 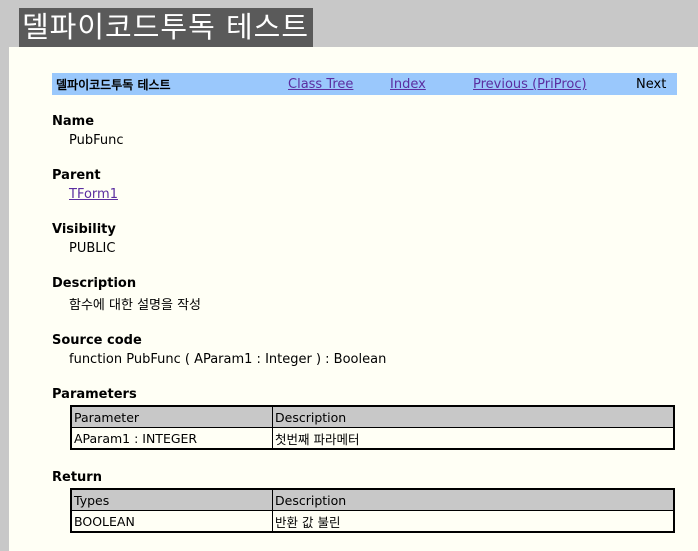 I want to click on table-cell: BOOLEAN, so click(x=171, y=521).